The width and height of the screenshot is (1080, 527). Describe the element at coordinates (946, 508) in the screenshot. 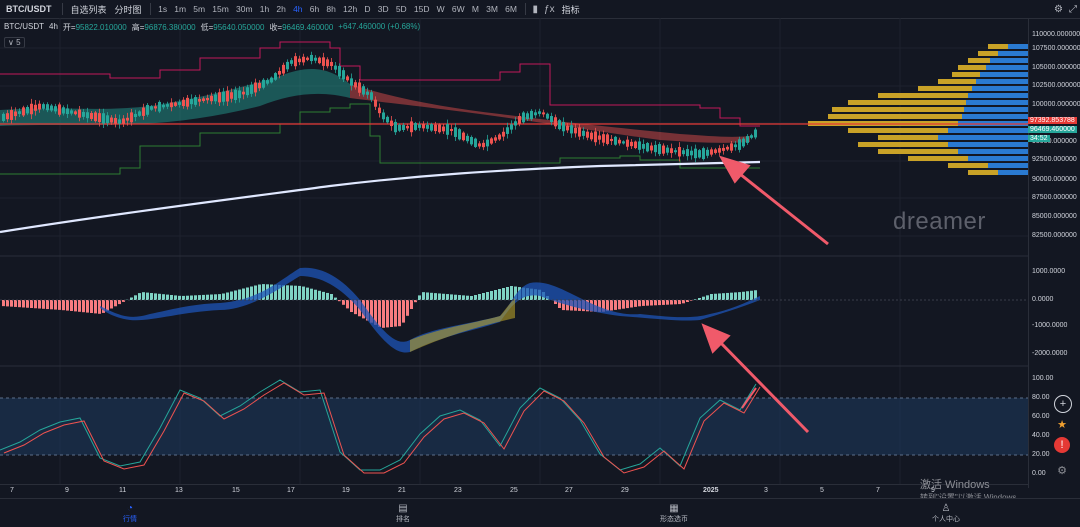

I see `user-icon: ♙` at that location.